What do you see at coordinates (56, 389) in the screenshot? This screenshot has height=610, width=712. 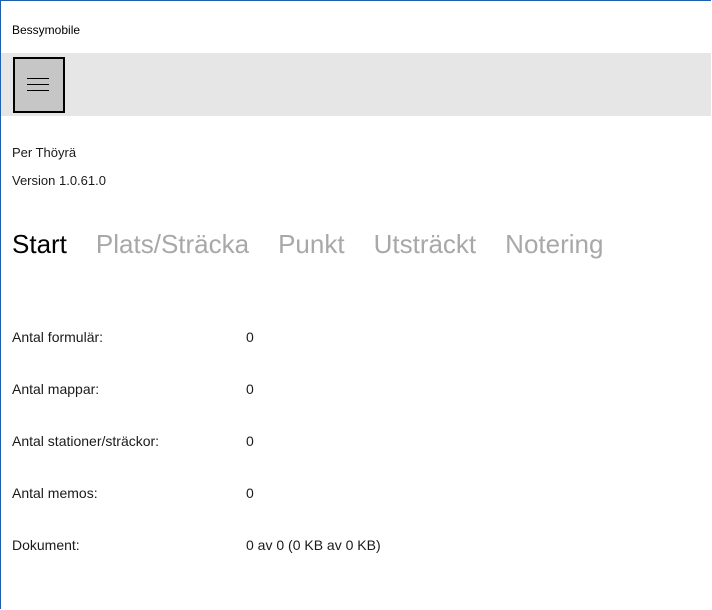 I see `stat-label: Antal mappar:` at bounding box center [56, 389].